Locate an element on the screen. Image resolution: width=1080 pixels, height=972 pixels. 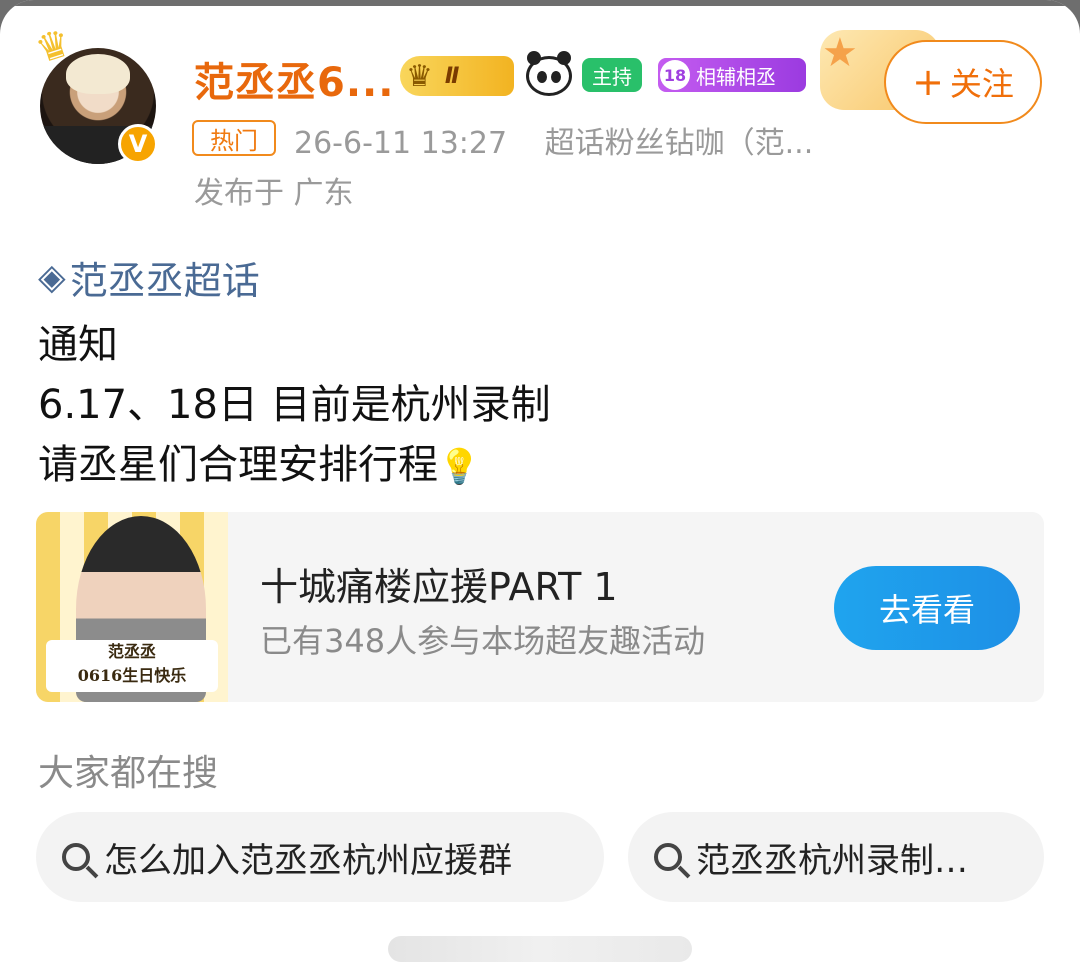
go-see-button: 去看看 is located at coordinates (927, 608).